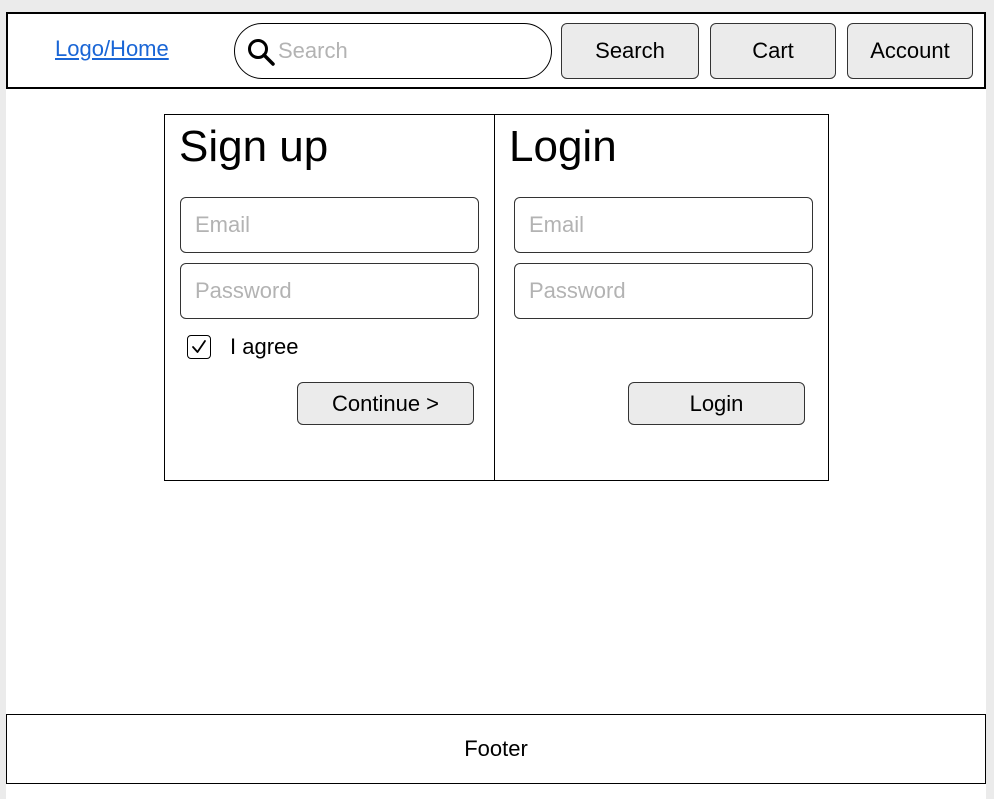 This screenshot has width=994, height=799. Describe the element at coordinates (910, 51) in the screenshot. I see `account-button: Account` at that location.